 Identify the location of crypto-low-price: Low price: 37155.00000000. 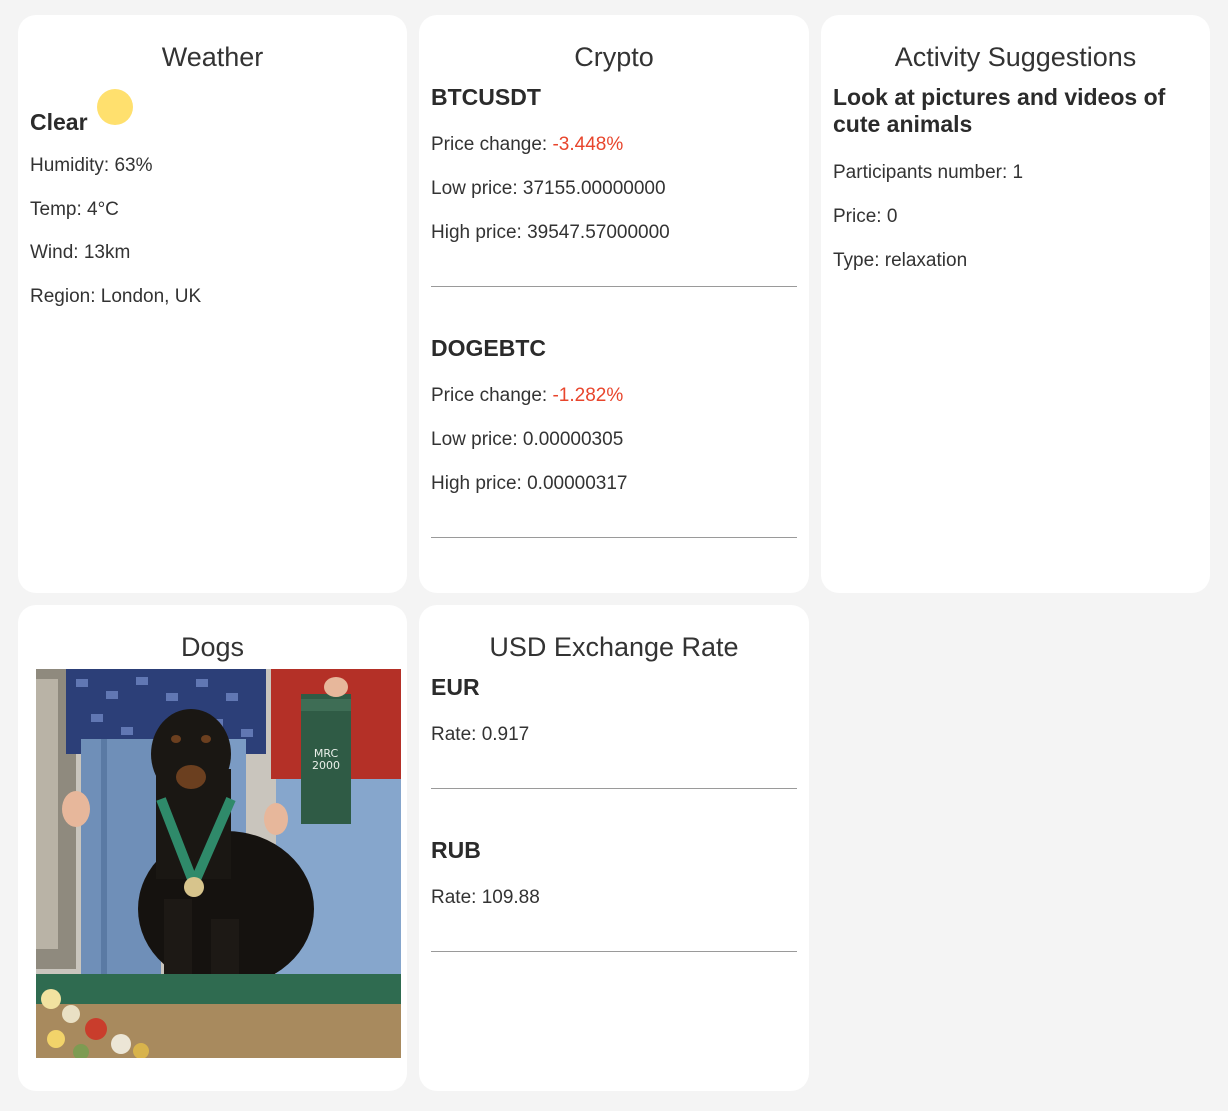
(548, 188).